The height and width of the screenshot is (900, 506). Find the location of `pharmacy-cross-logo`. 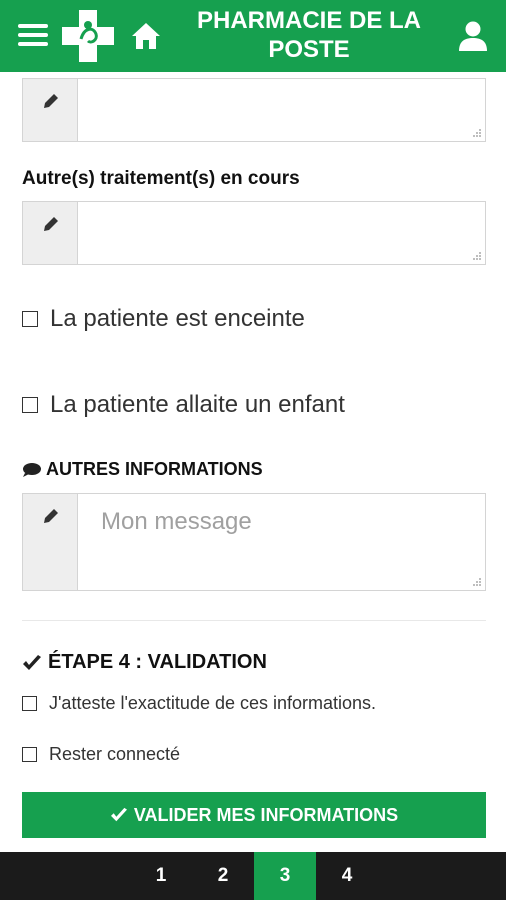

pharmacy-cross-logo is located at coordinates (88, 36).